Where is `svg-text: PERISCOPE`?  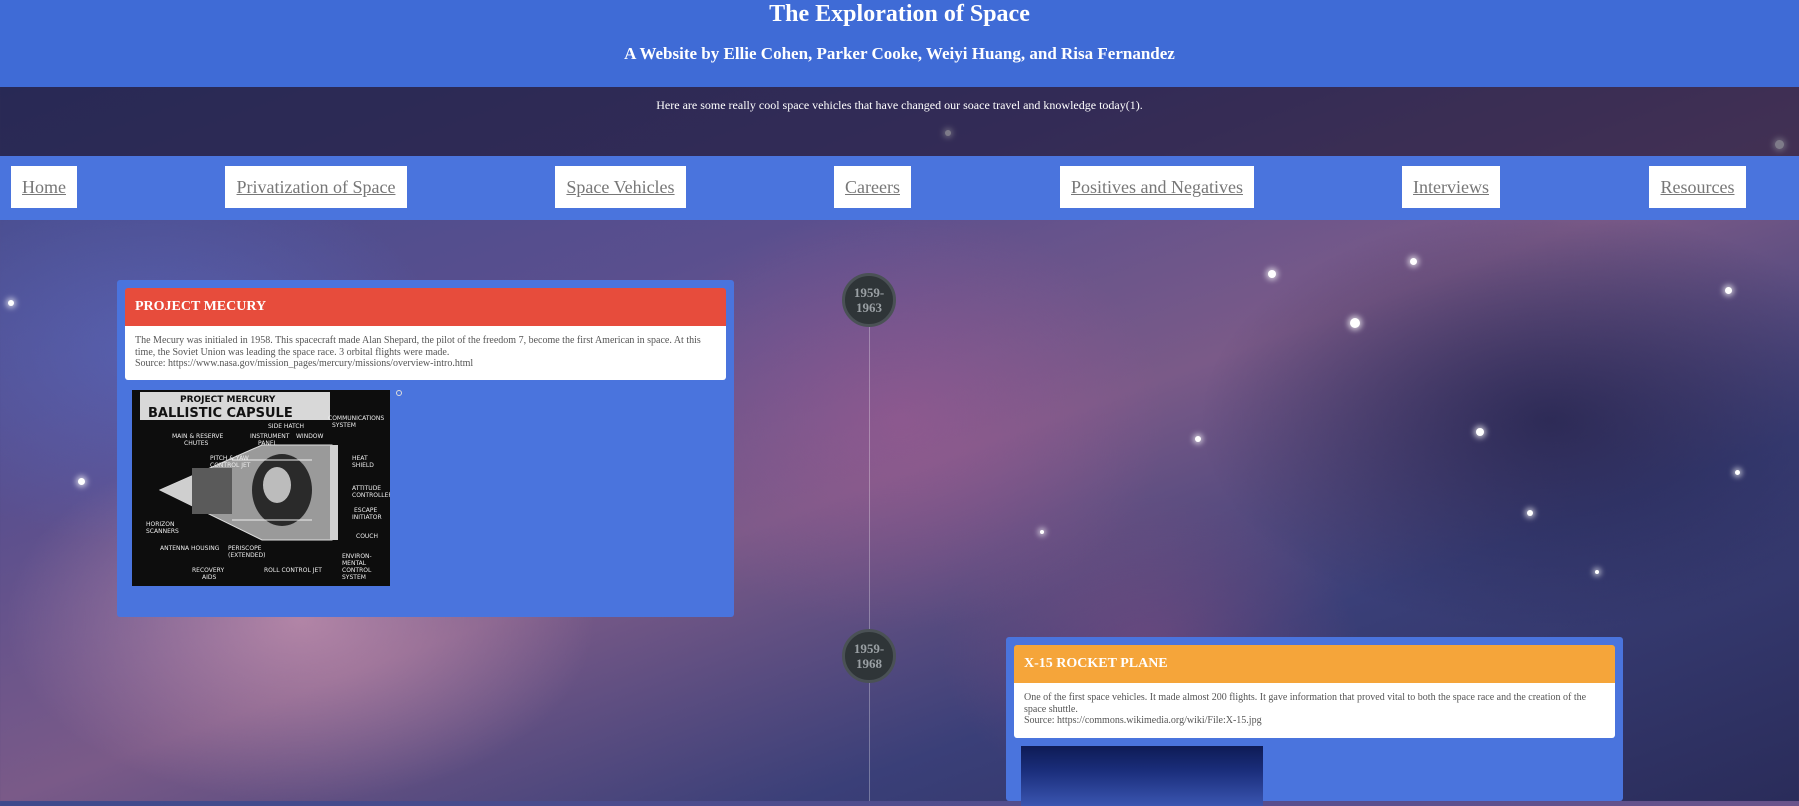 svg-text: PERISCOPE is located at coordinates (245, 548).